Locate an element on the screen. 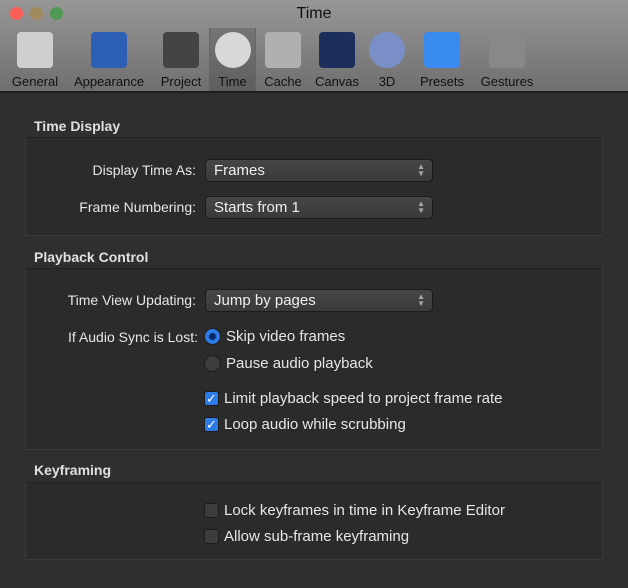 This screenshot has width=628, height=588. window-title: Time is located at coordinates (314, 13).